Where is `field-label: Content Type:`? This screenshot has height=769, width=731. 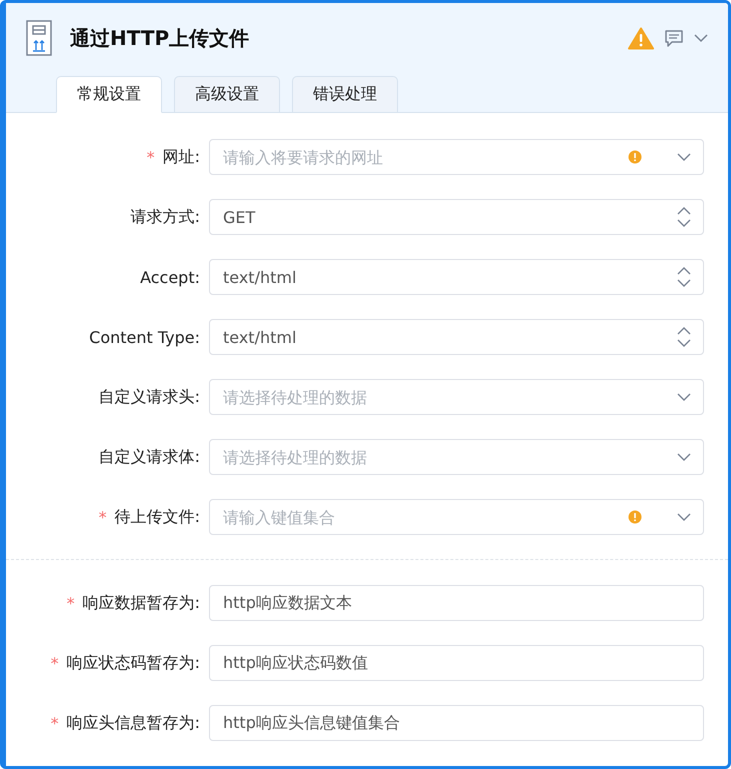
field-label: Content Type: is located at coordinates (144, 337).